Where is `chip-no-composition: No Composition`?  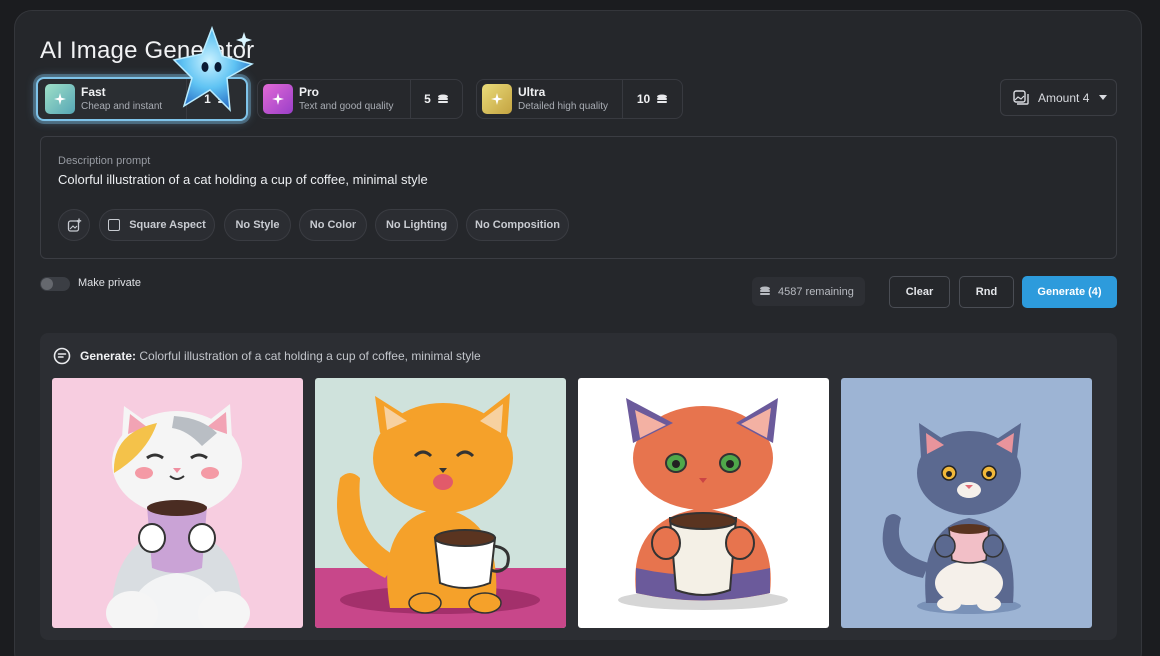
chip-no-composition: No Composition is located at coordinates (517, 225).